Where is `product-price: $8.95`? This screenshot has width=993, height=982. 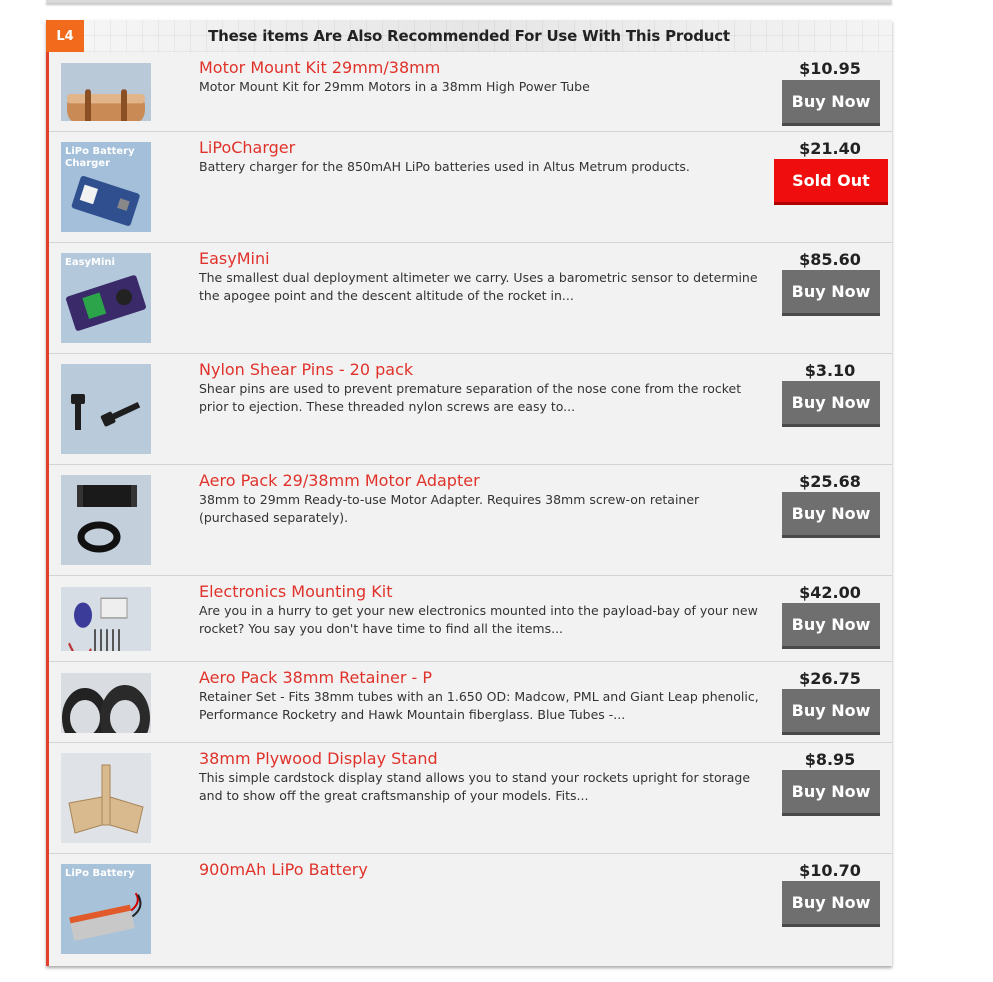
product-price: $8.95 is located at coordinates (830, 759).